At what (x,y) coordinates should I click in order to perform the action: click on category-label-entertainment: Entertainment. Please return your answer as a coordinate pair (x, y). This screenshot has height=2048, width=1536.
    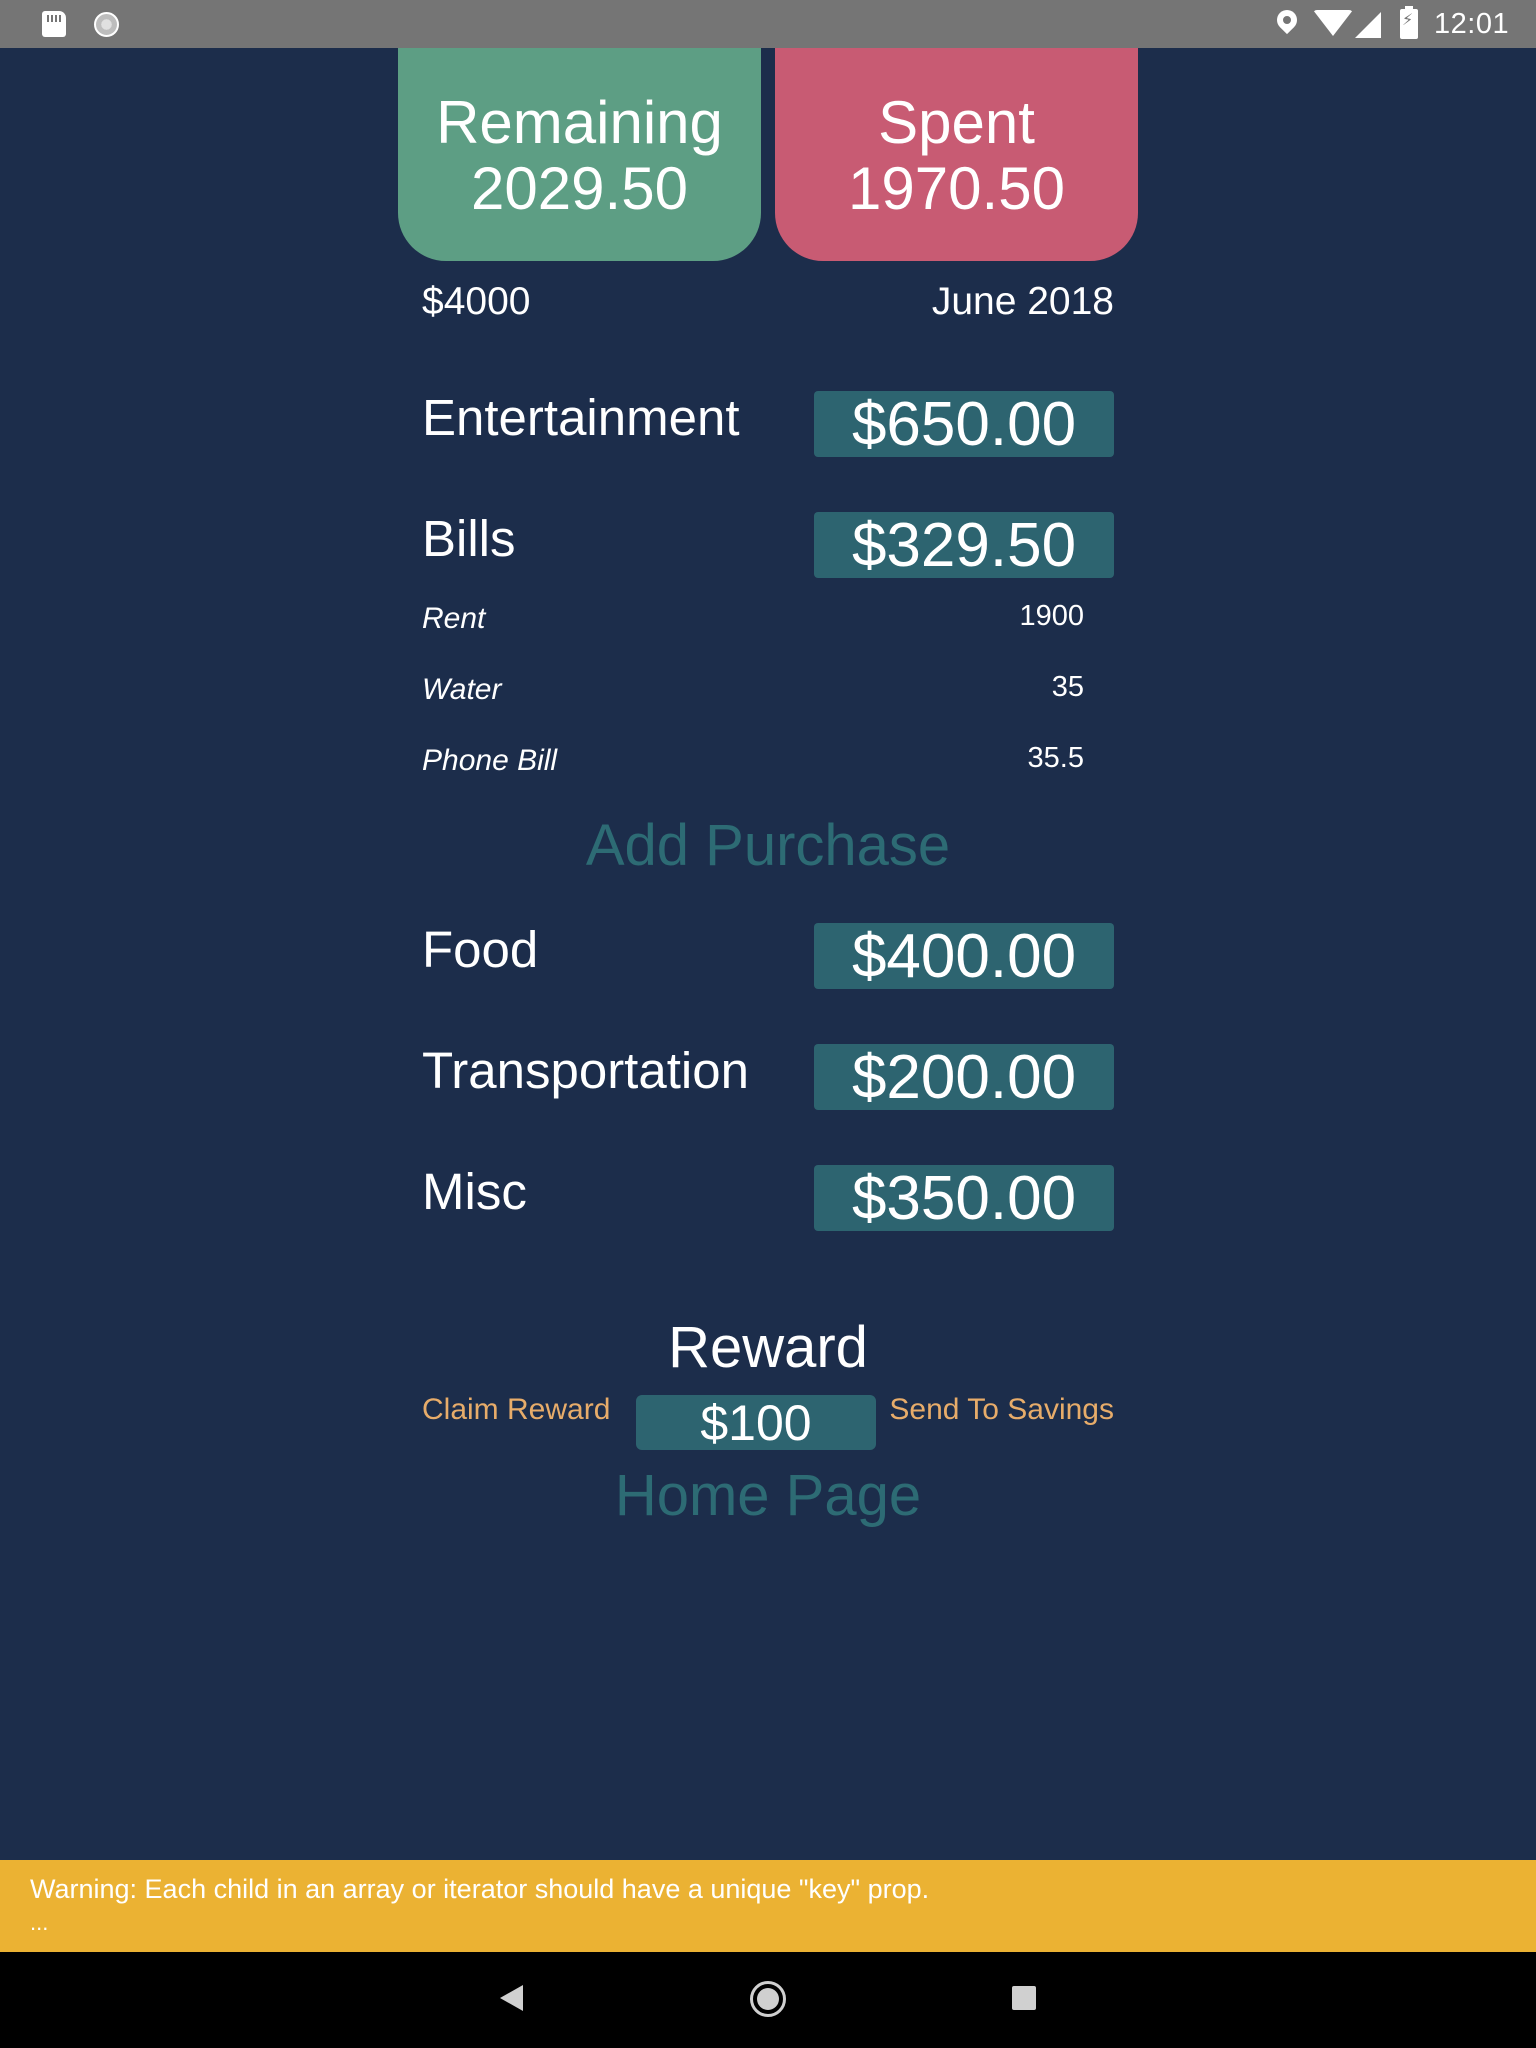
    Looking at the image, I should click on (581, 417).